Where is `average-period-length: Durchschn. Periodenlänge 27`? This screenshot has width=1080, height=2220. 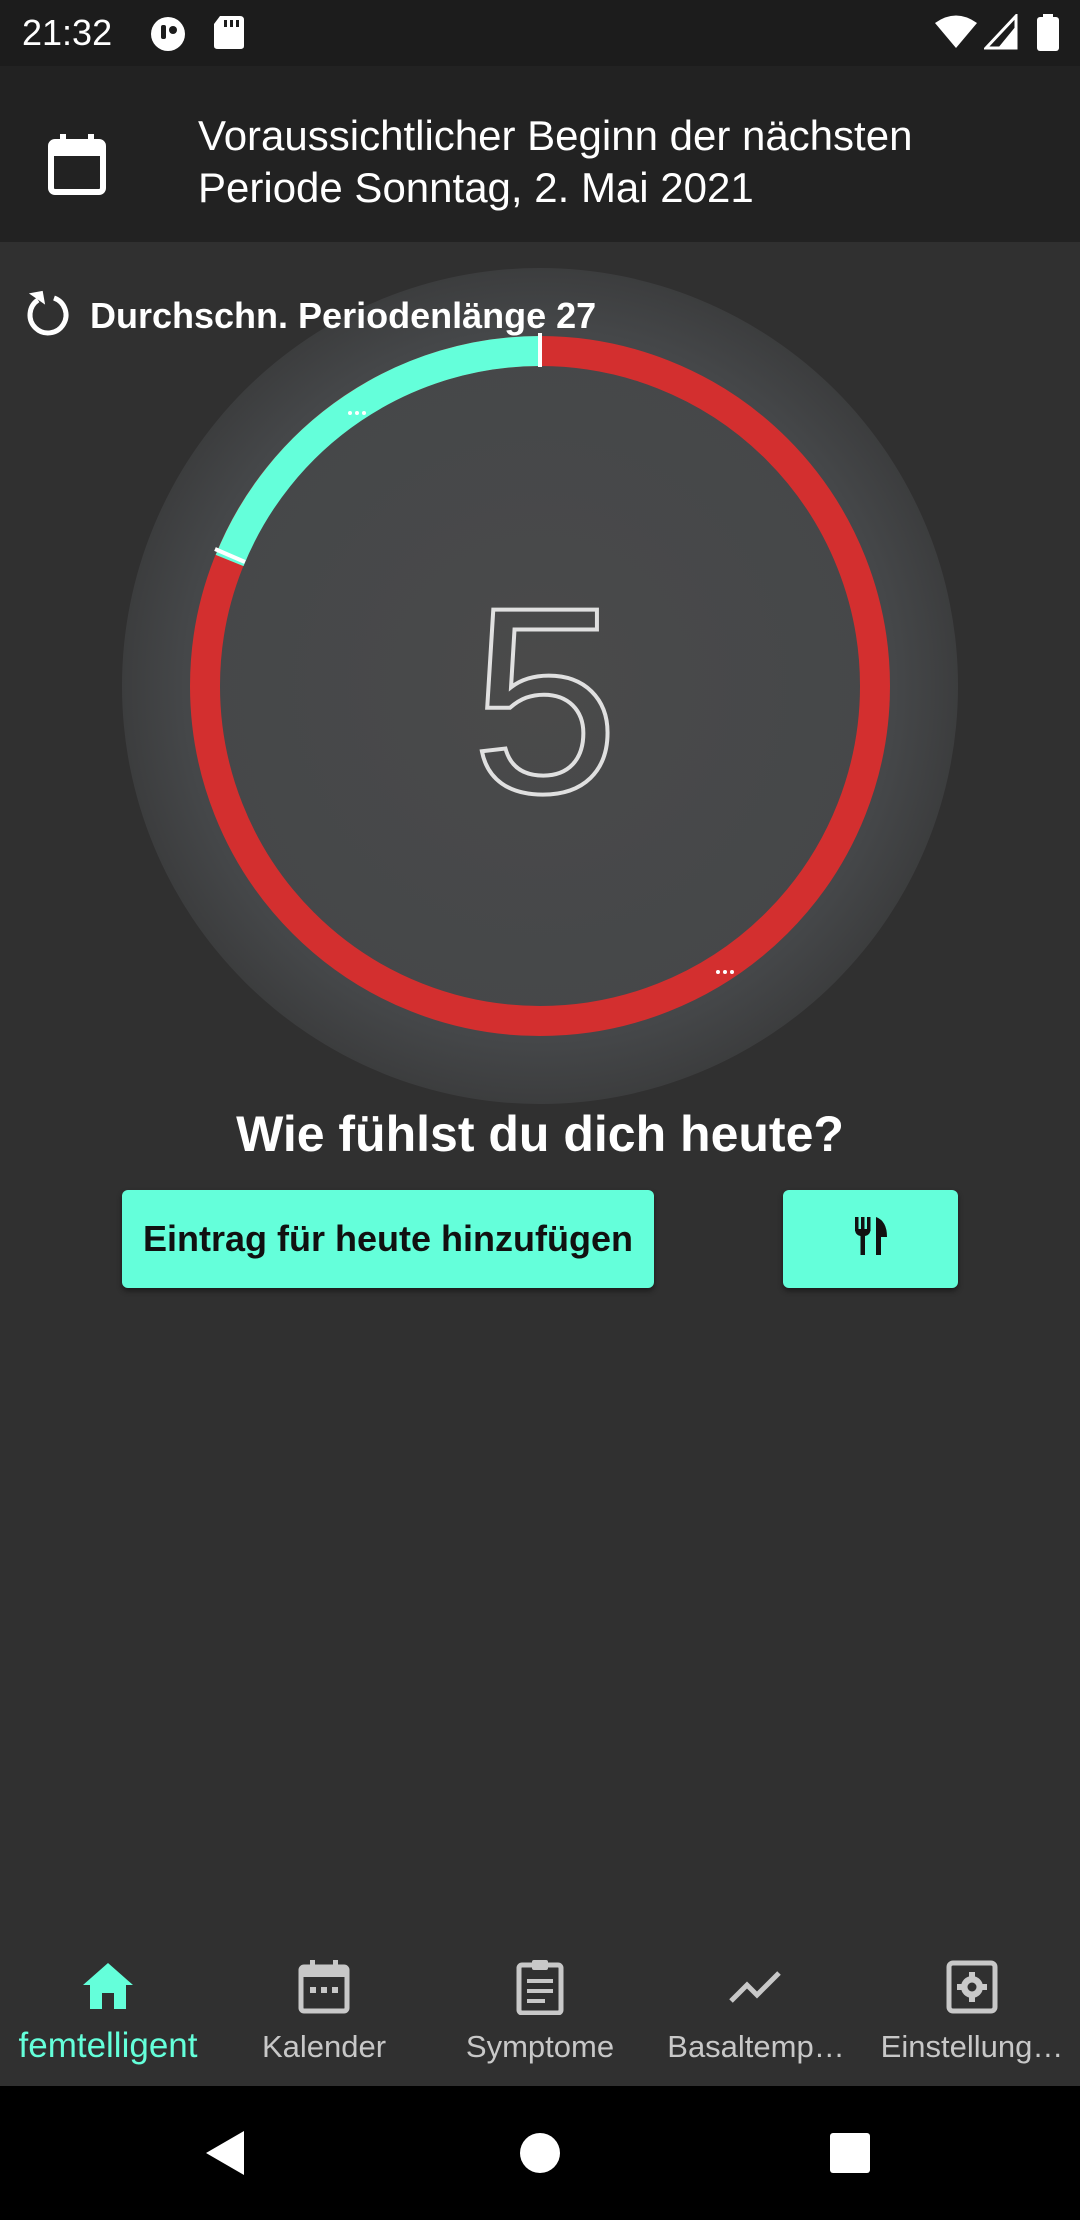
average-period-length: Durchschn. Periodenlänge 27 is located at coordinates (310, 316).